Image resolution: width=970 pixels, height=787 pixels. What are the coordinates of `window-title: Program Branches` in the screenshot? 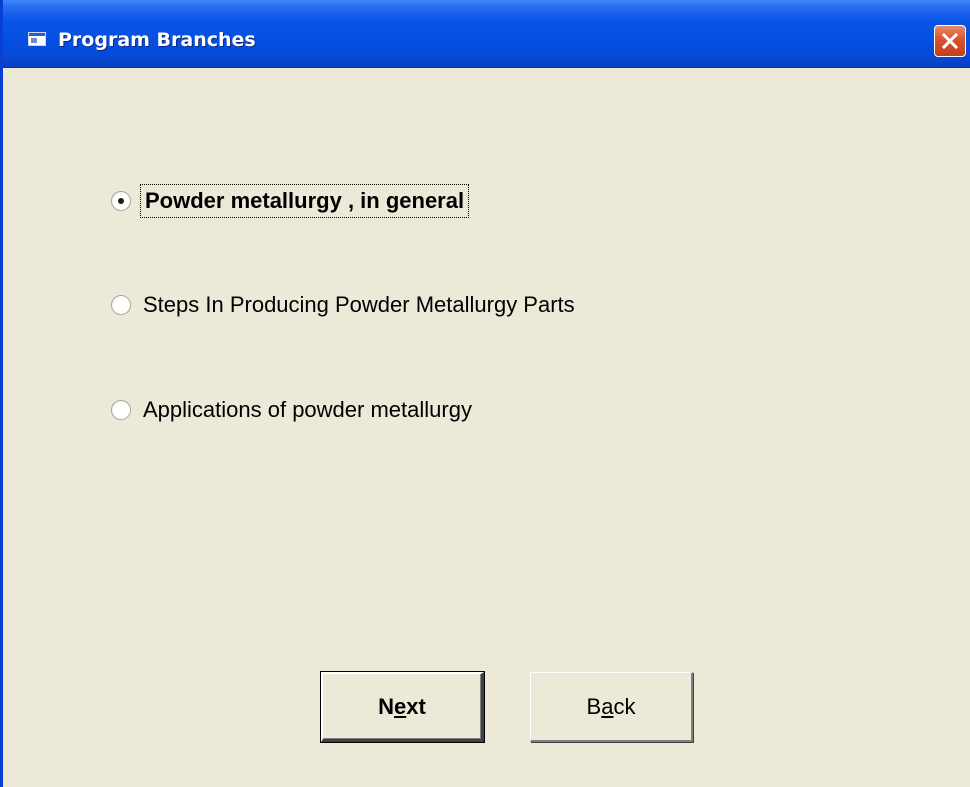 It's located at (157, 40).